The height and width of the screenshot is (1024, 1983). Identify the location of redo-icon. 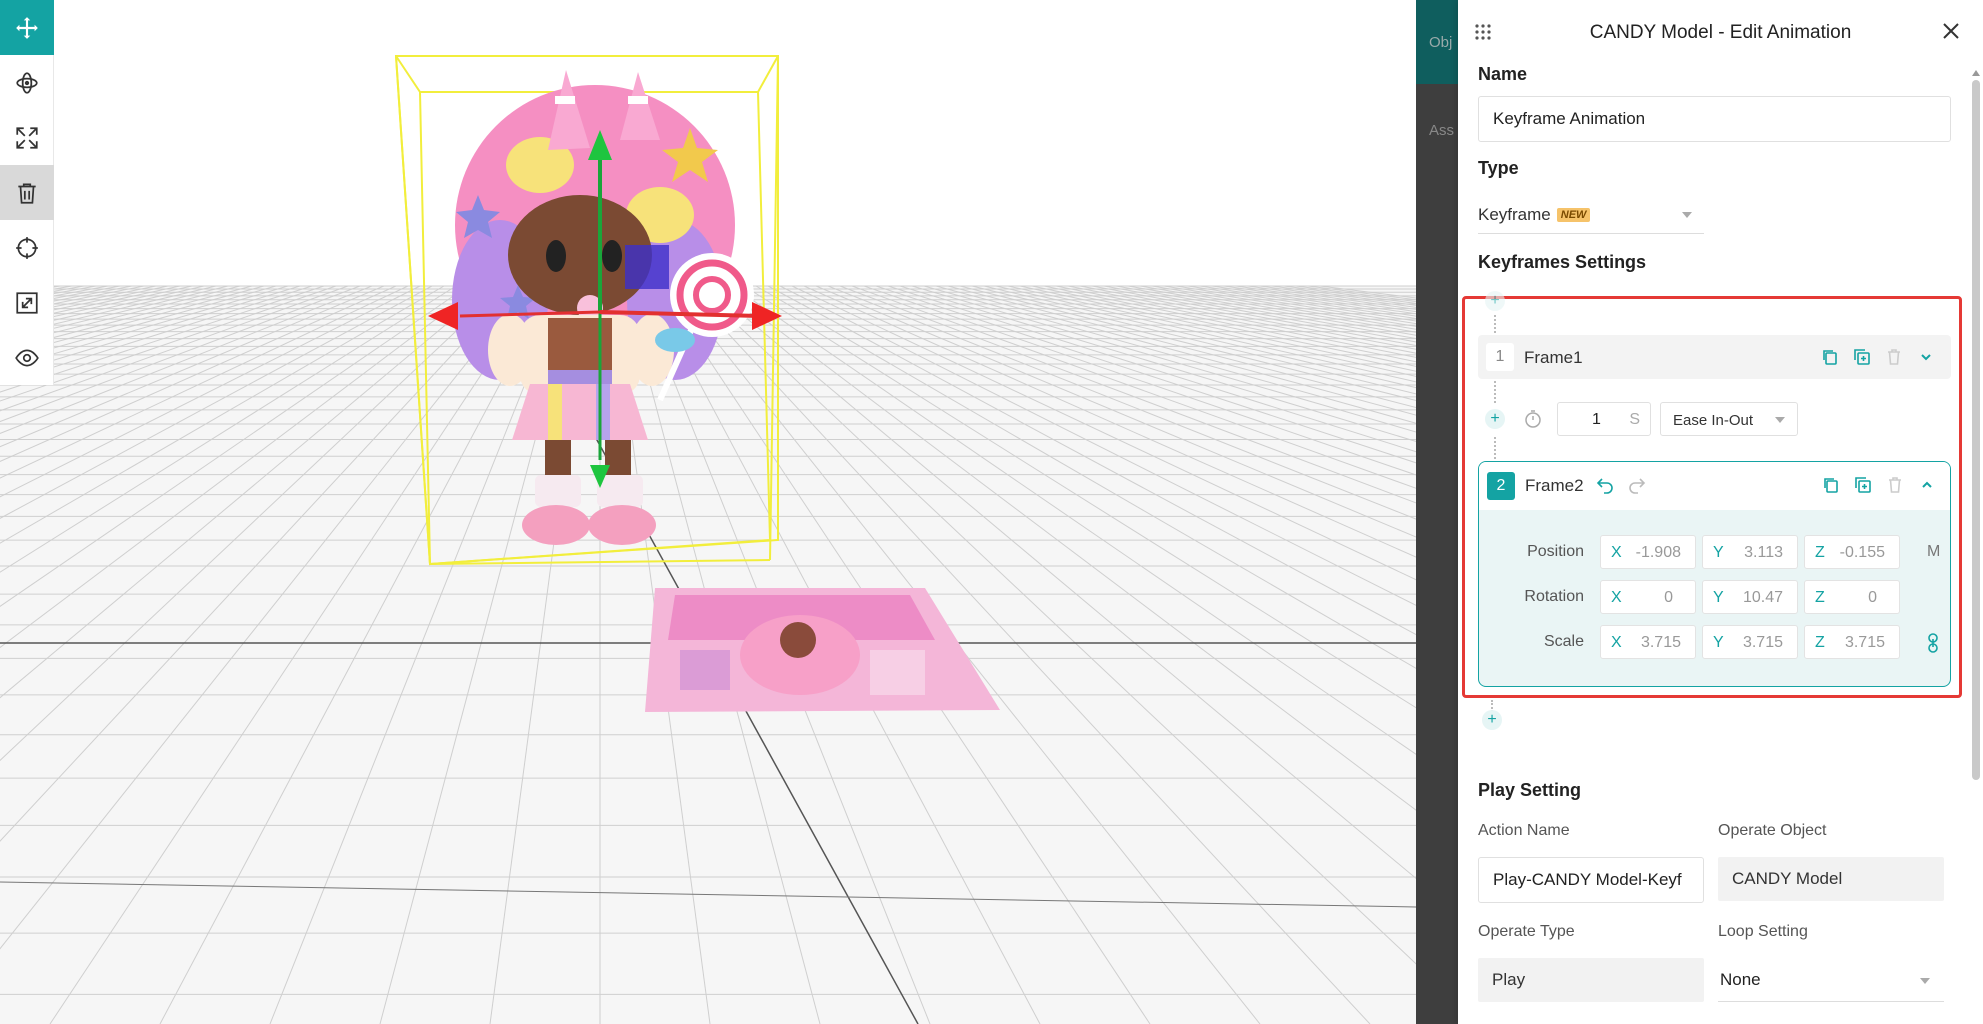
(1637, 484).